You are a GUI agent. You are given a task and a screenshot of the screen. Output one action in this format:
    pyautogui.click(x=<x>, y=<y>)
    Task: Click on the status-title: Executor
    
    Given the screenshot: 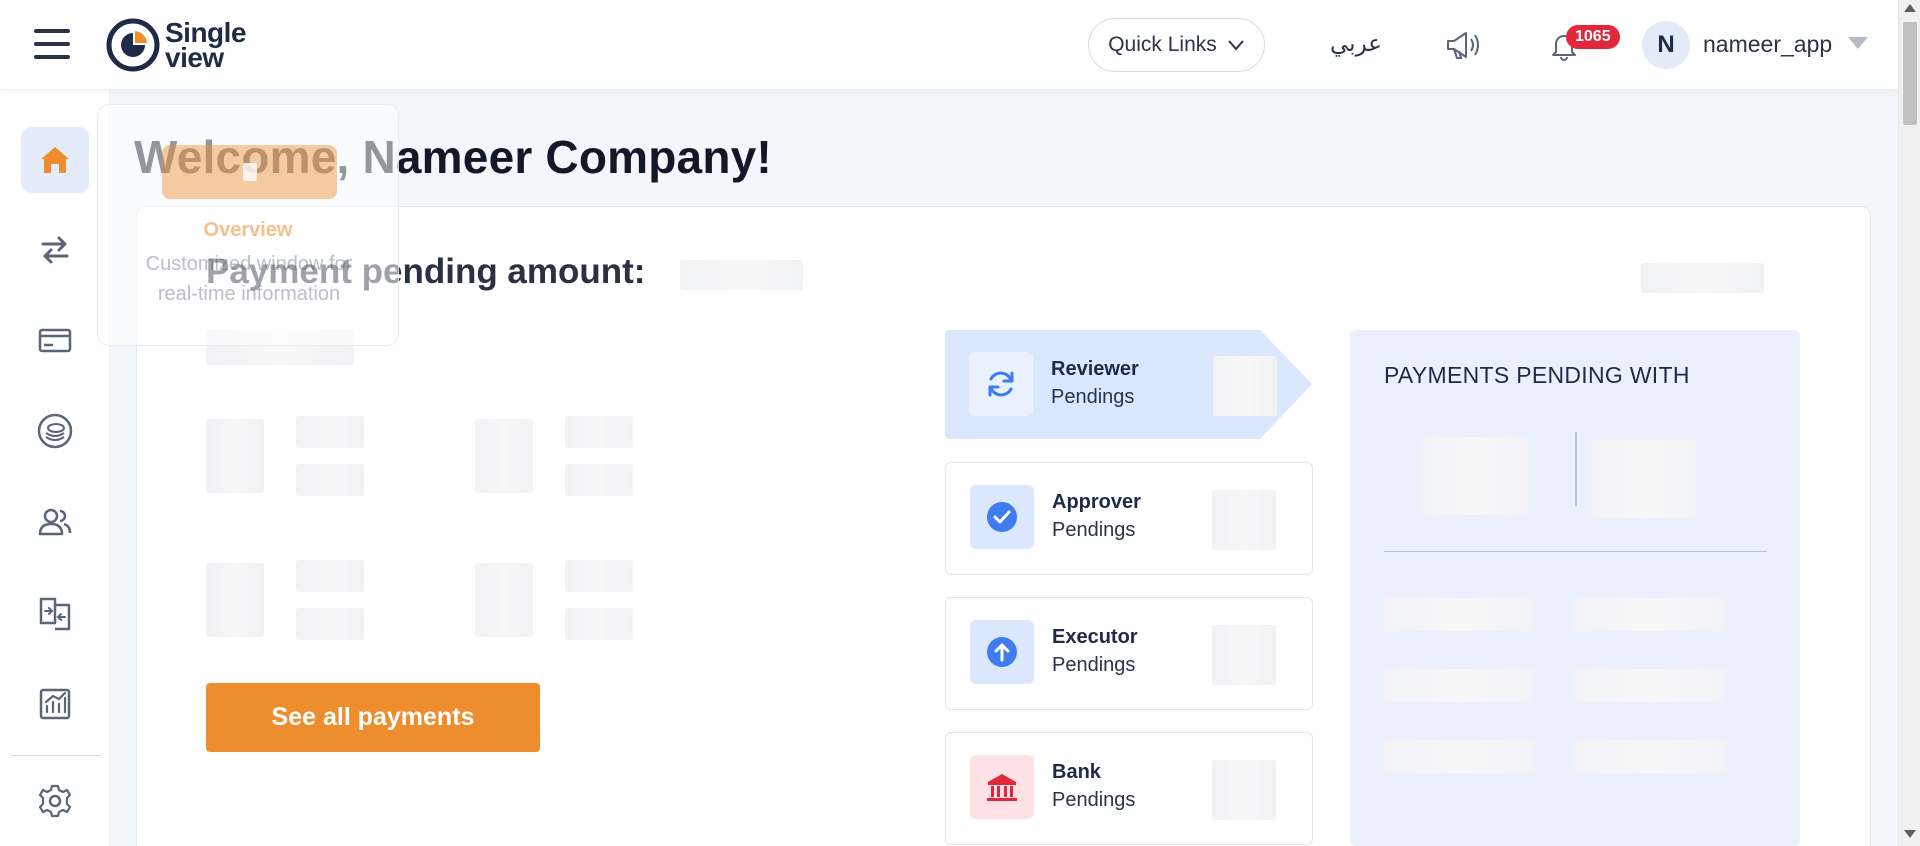 What is the action you would take?
    pyautogui.click(x=1095, y=637)
    